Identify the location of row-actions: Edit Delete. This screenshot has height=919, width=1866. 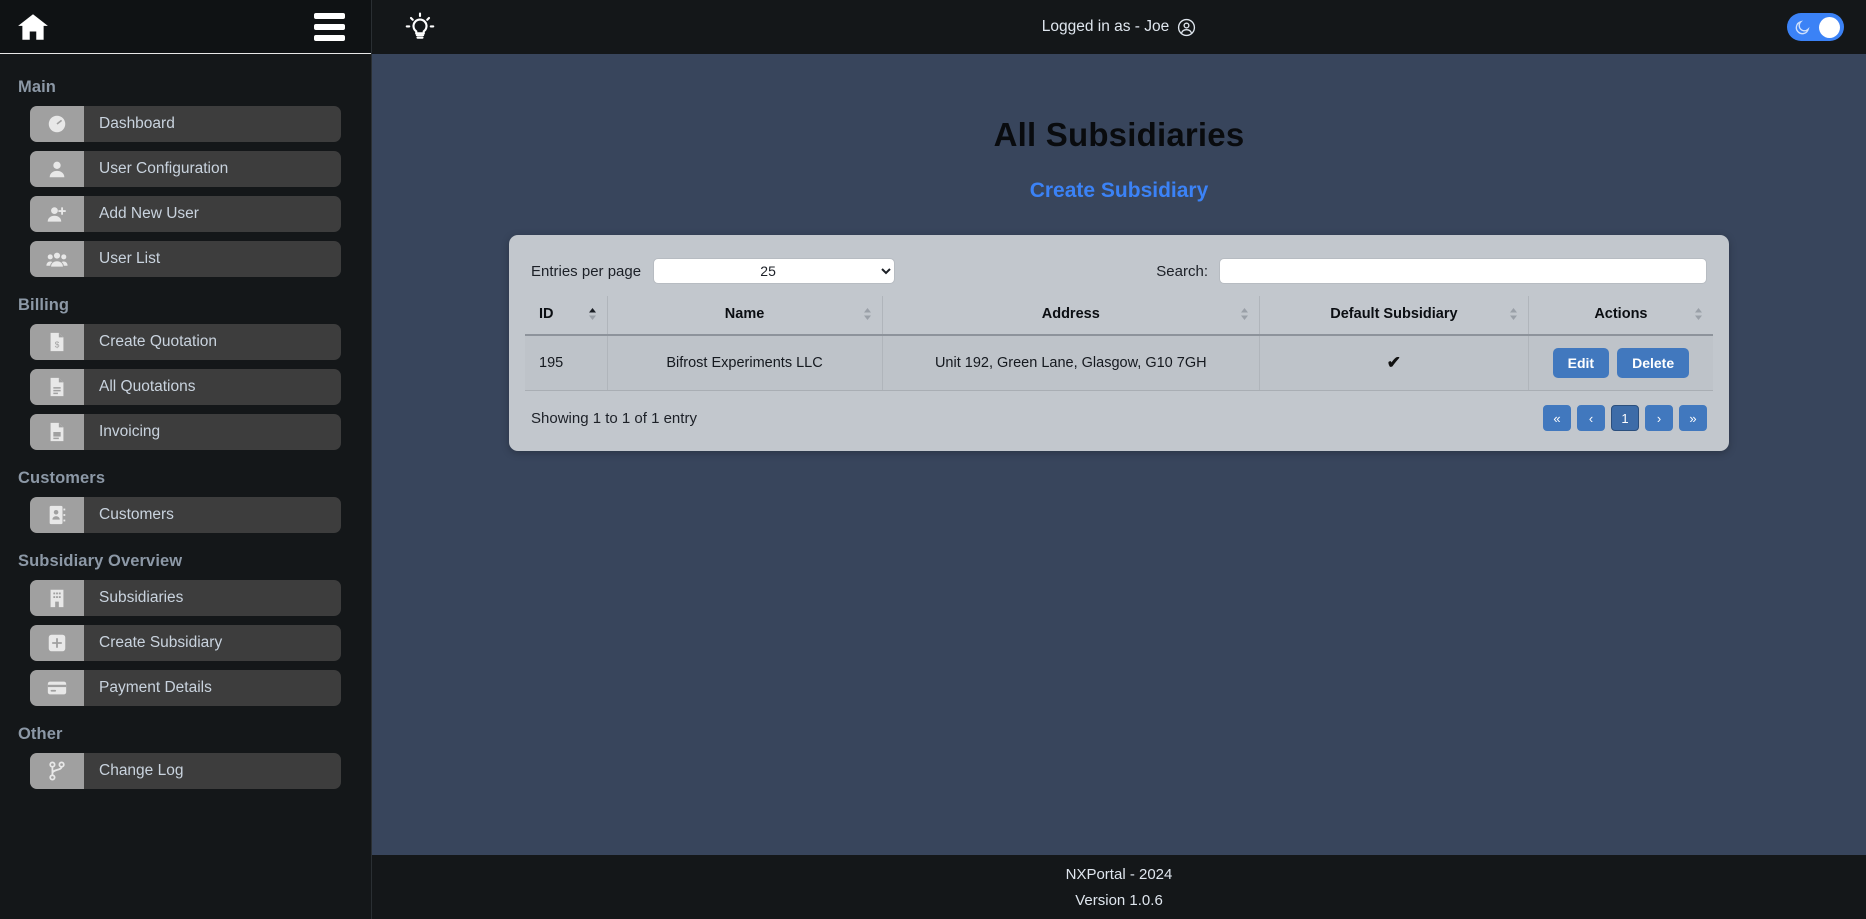
(1621, 363).